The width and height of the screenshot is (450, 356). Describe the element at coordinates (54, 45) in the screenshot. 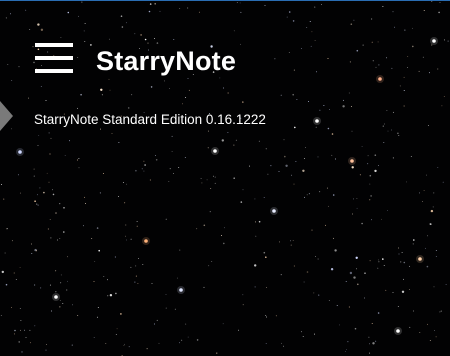

I see `menu-bar-top` at that location.